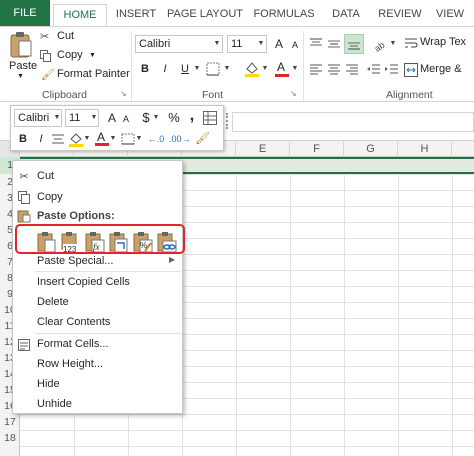  What do you see at coordinates (80, 15) in the screenshot?
I see `tab-home: HOME` at bounding box center [80, 15].